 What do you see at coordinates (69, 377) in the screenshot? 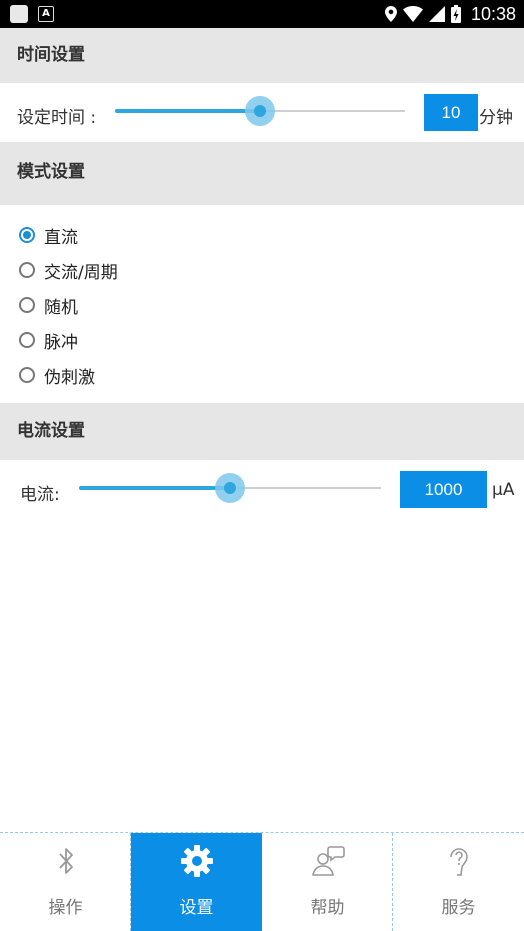
I see `mode-option-label: 伪刺激` at bounding box center [69, 377].